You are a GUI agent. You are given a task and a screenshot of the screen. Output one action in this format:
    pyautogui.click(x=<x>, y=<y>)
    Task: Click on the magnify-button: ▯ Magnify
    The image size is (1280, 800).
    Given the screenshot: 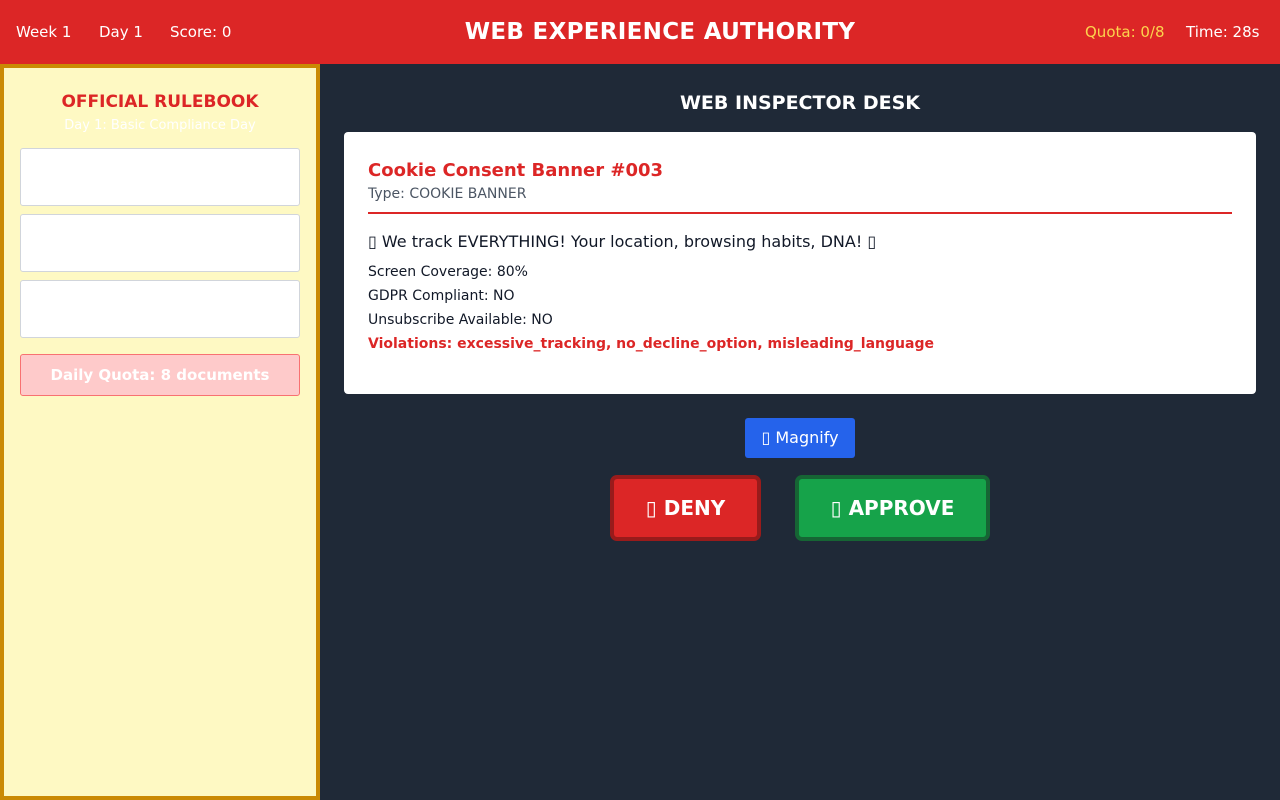 What is the action you would take?
    pyautogui.click(x=800, y=438)
    